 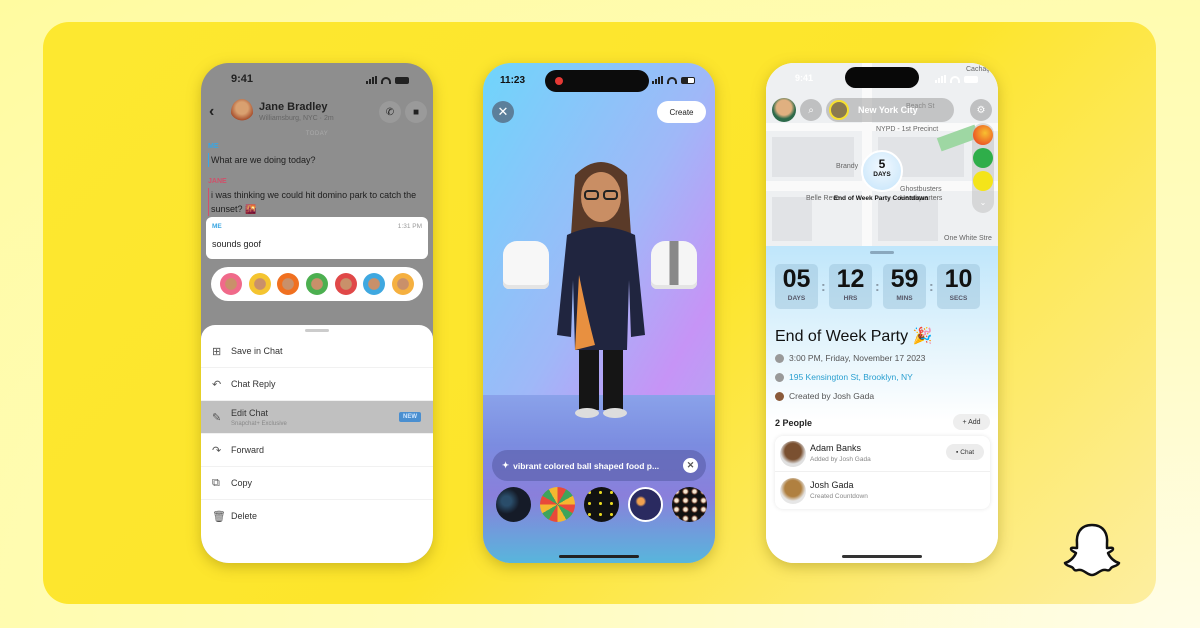 I want to click on menu-item-save-in-chat: ⊞ Save in Chat, so click(x=317, y=351).